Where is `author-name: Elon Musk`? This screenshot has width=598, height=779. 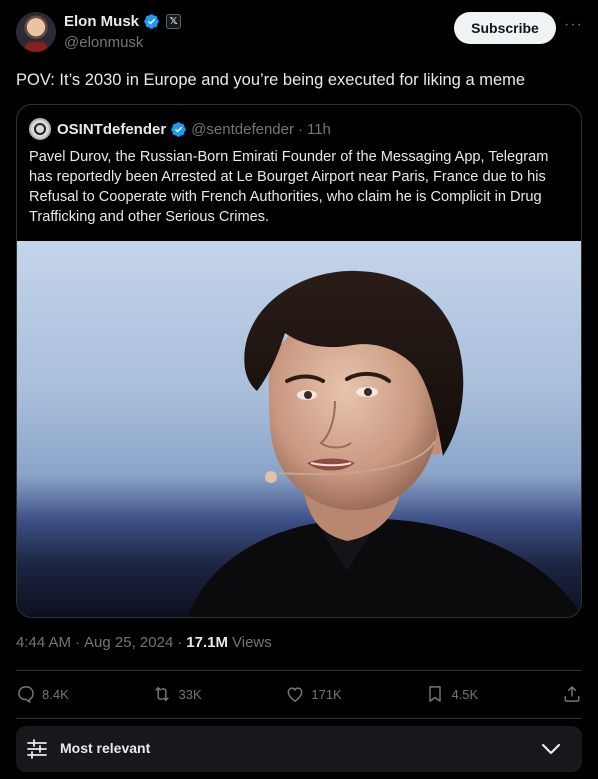 author-name: Elon Musk is located at coordinates (101, 21).